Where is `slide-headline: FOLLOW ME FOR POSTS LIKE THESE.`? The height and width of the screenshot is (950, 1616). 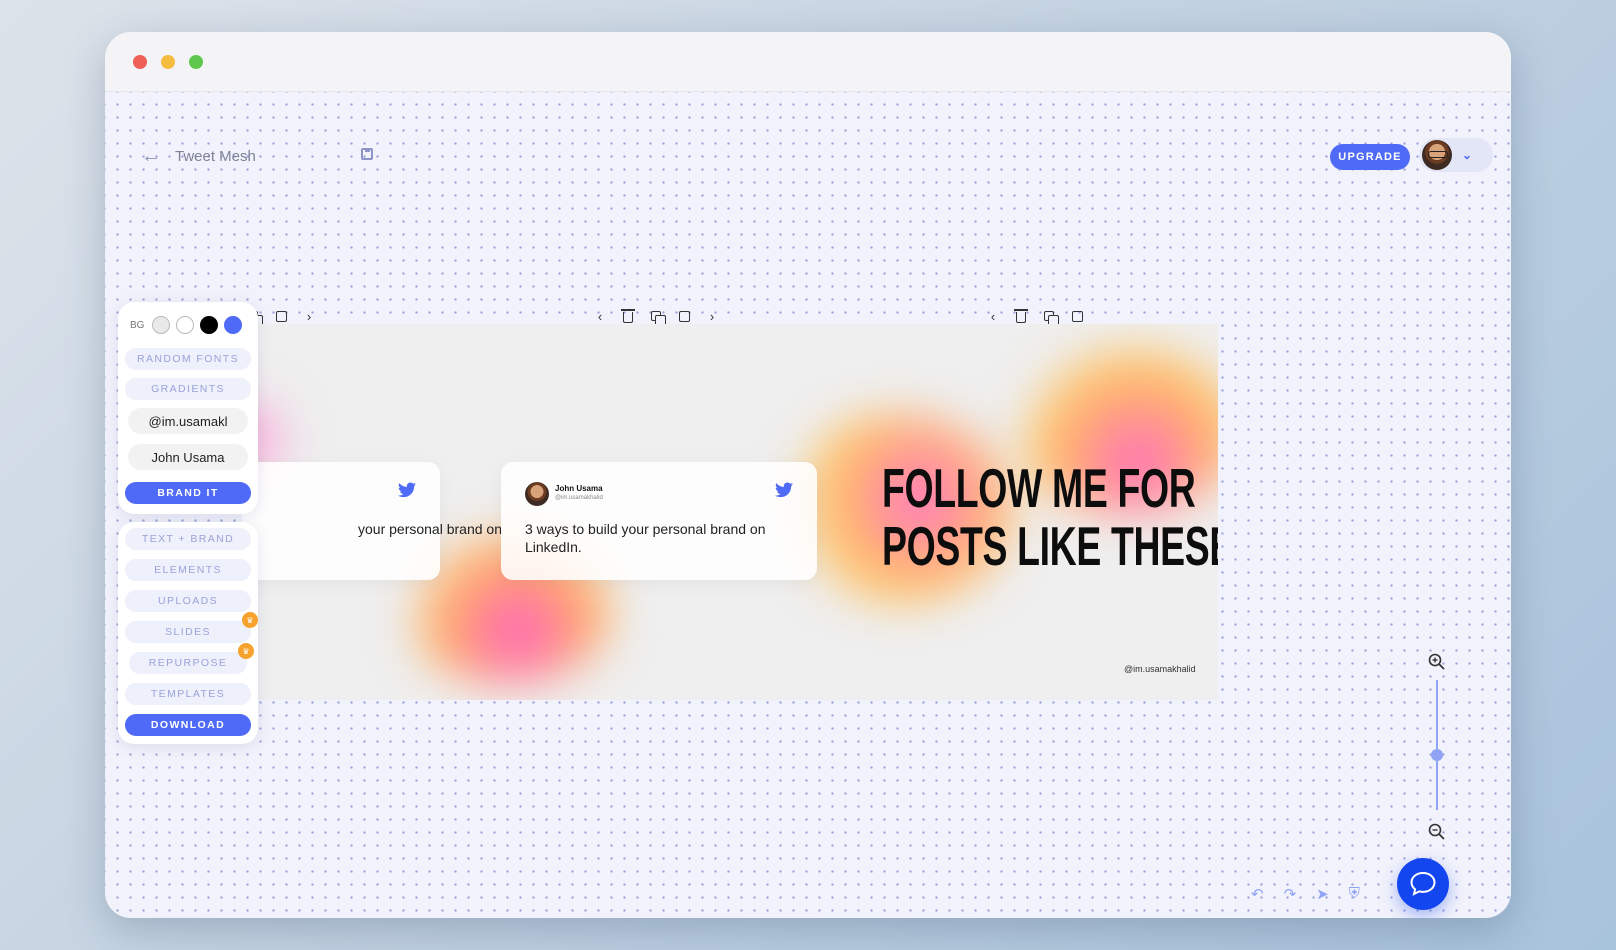 slide-headline: FOLLOW ME FOR POSTS LIKE THESE. is located at coordinates (1050, 517).